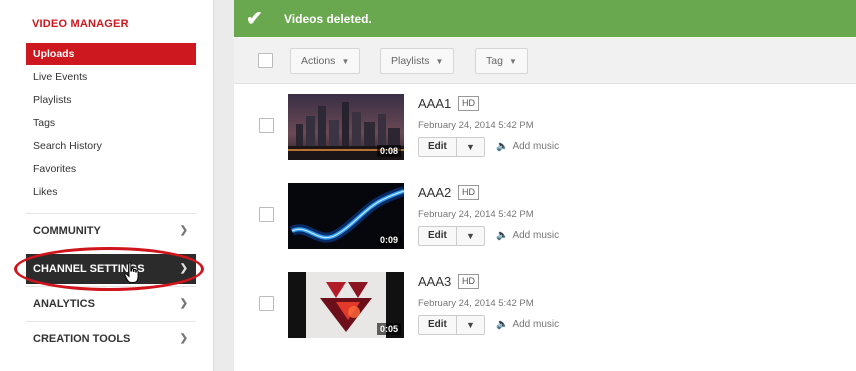 The image size is (856, 371). I want to click on playlists-label: Playlists, so click(410, 61).